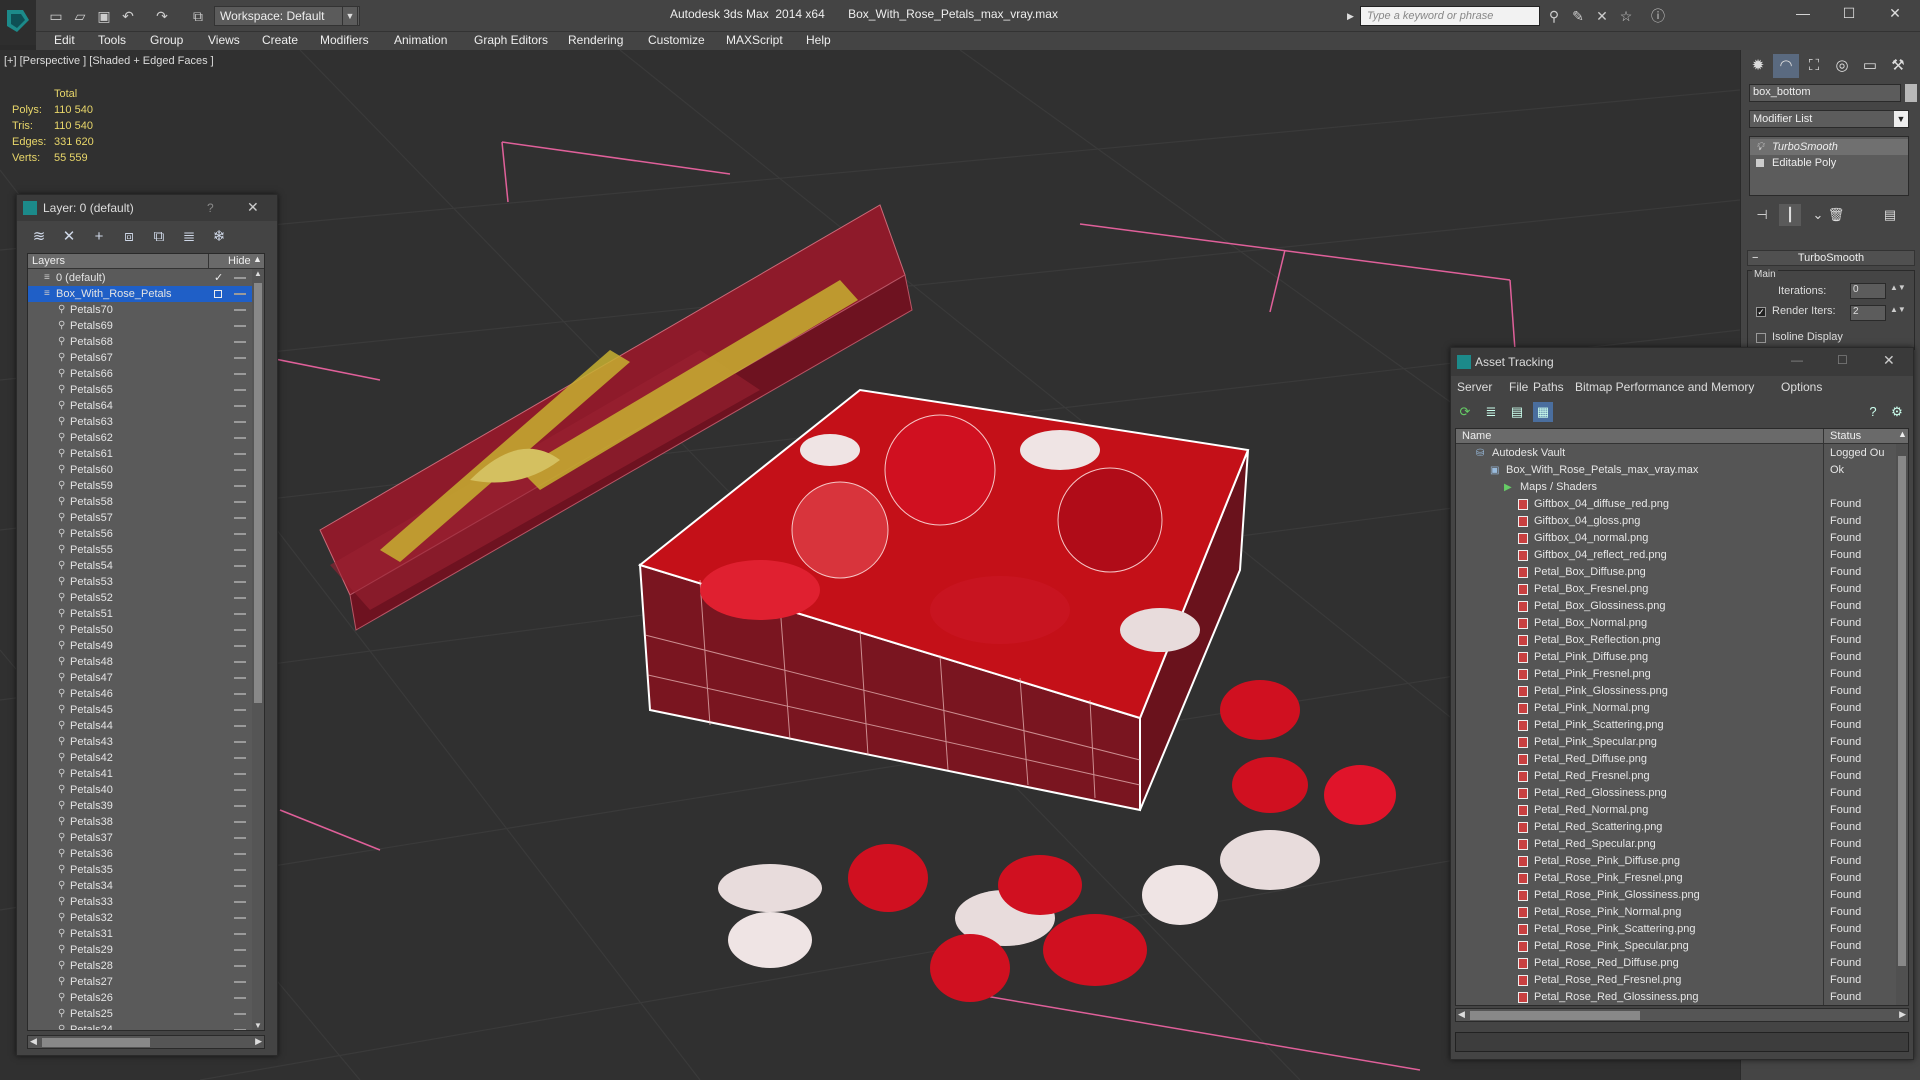  I want to click on stack-item-turbosmooth: 💡︎ TurboSmooth, so click(1829, 147).